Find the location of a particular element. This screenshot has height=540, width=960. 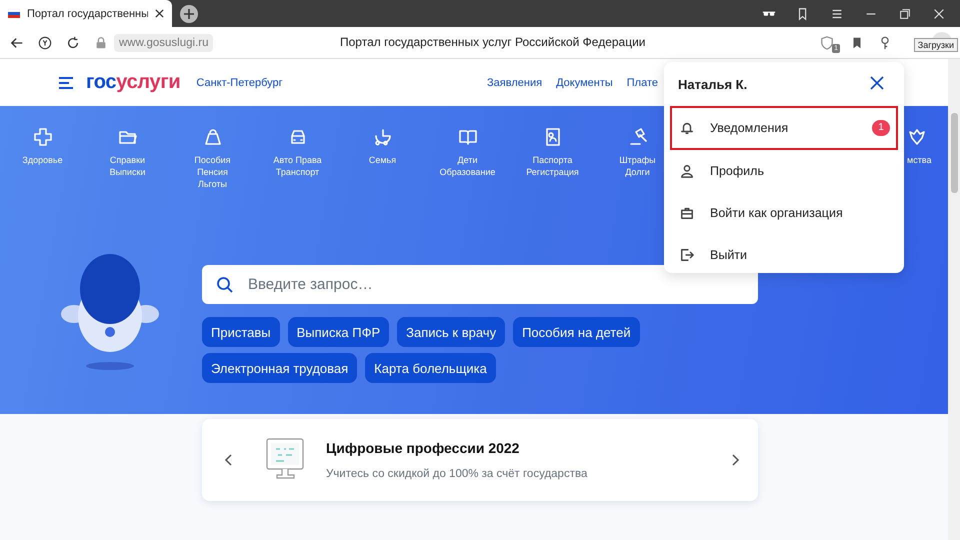

menu-item-label: Войти как организация is located at coordinates (776, 213).